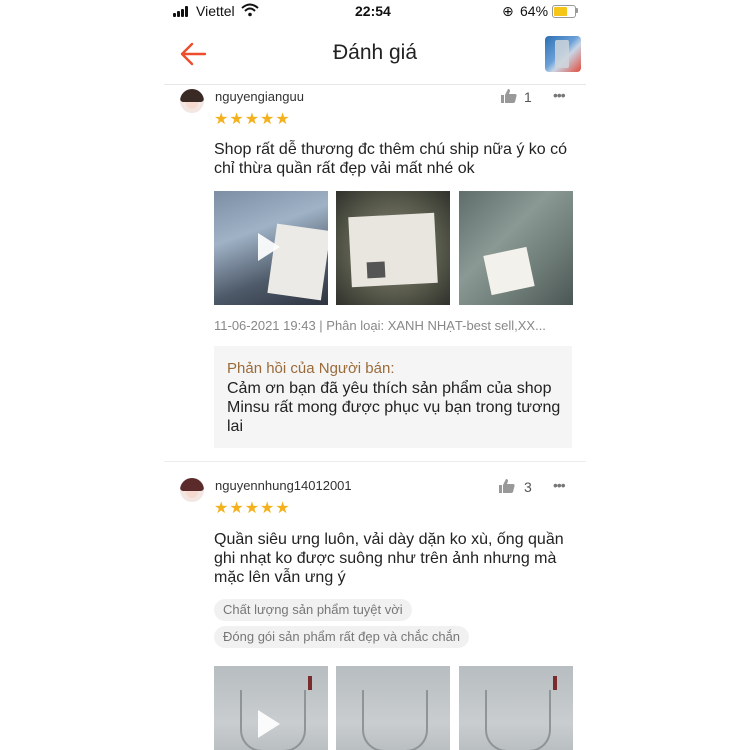 The height and width of the screenshot is (750, 750). What do you see at coordinates (283, 485) in the screenshot?
I see `review-username: nguyennhung14012001` at bounding box center [283, 485].